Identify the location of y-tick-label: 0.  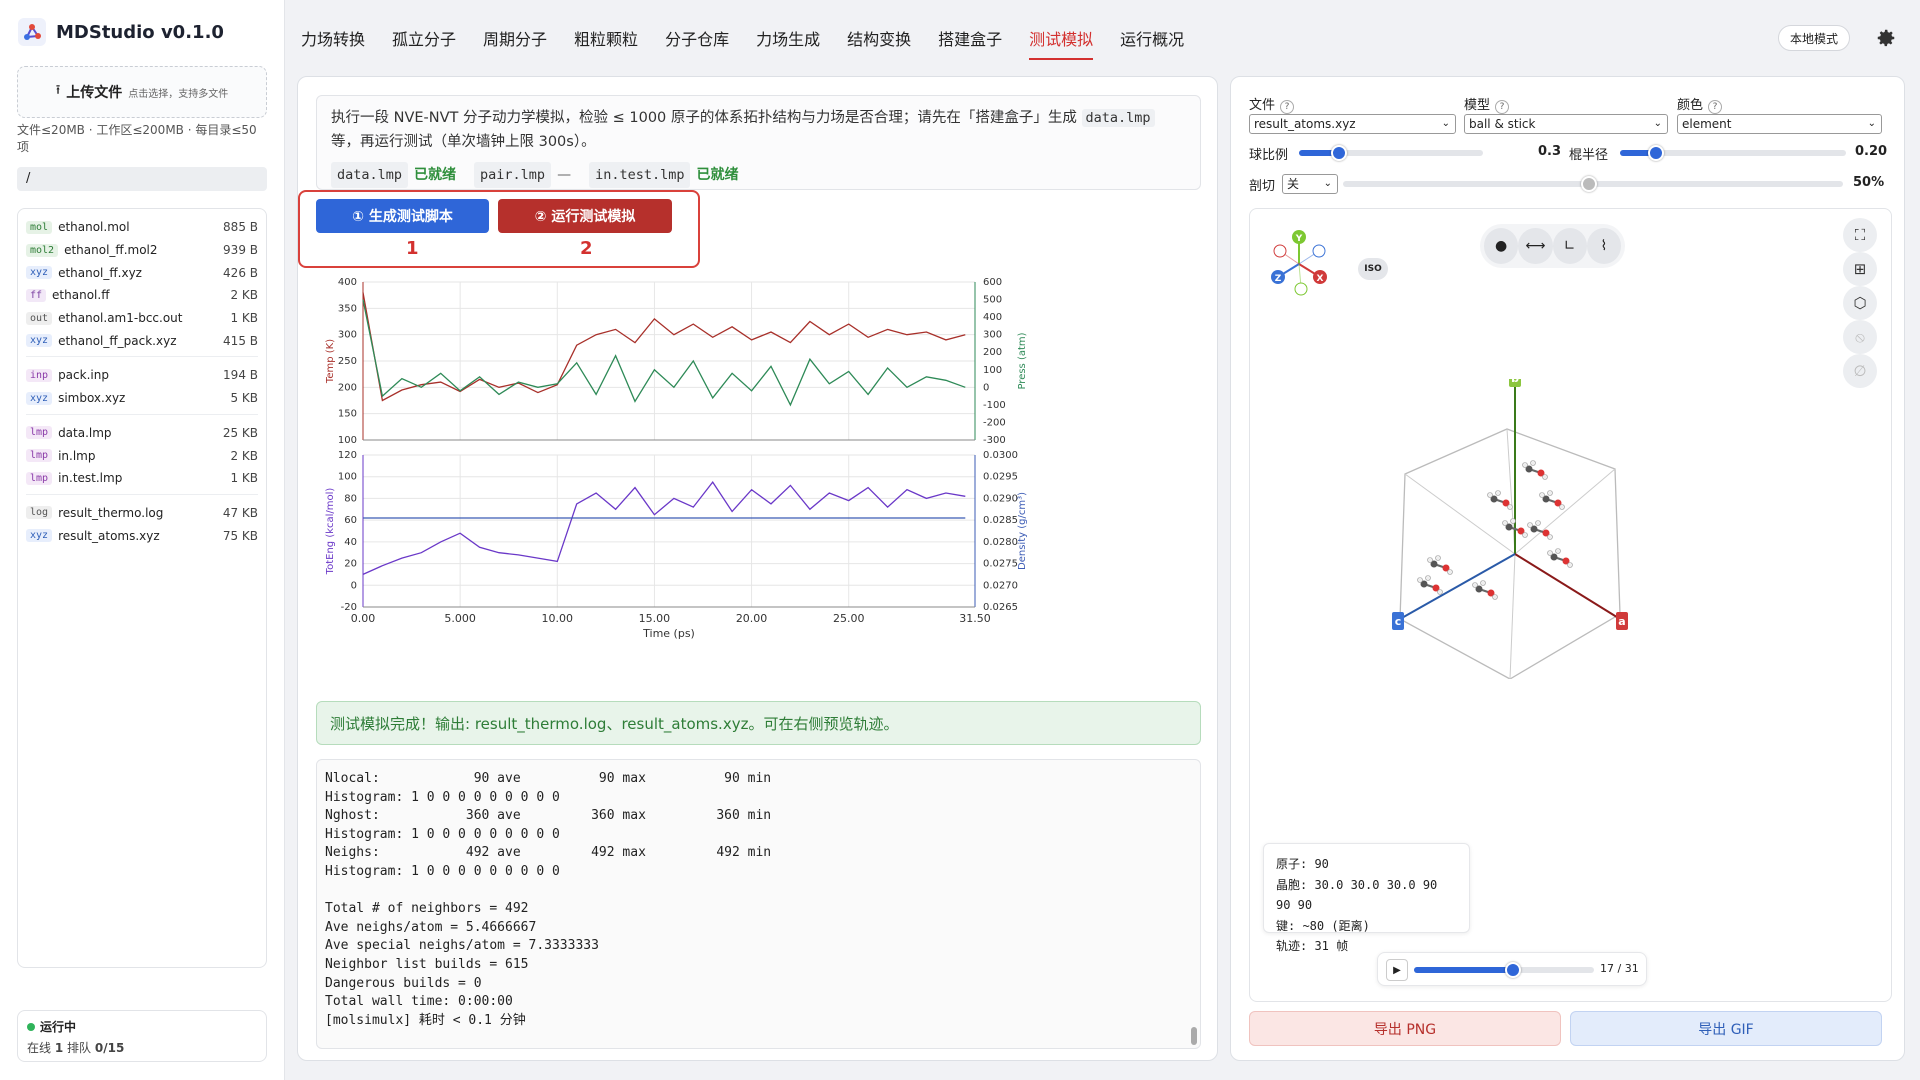
(354, 585).